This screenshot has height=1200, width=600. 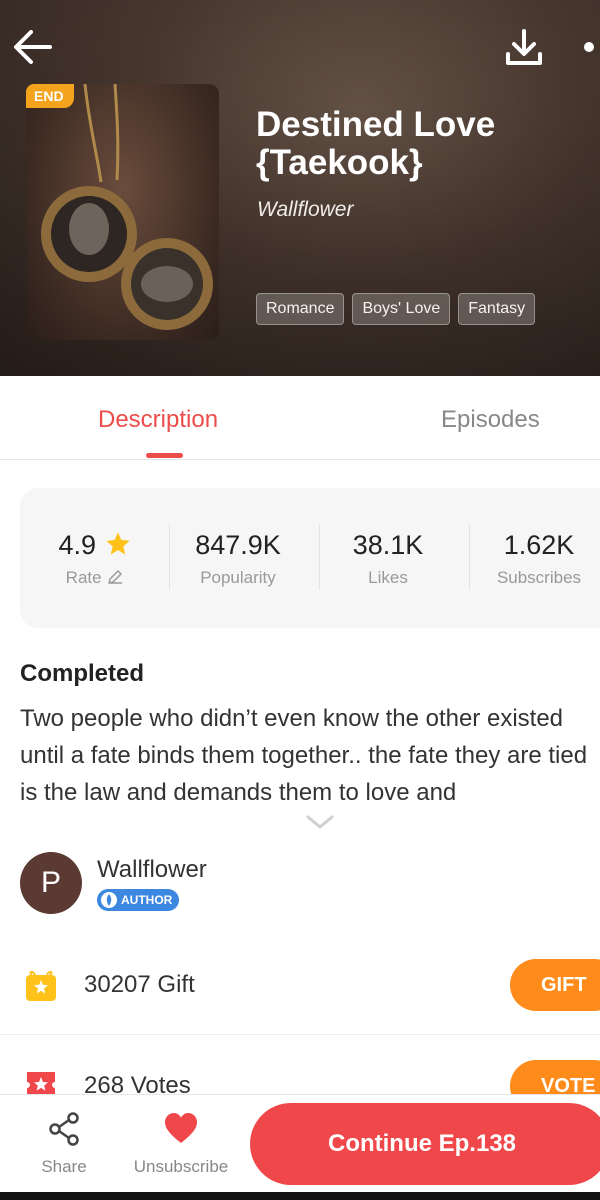 I want to click on unsubscribe-button: Unsubscribe, so click(x=181, y=1144).